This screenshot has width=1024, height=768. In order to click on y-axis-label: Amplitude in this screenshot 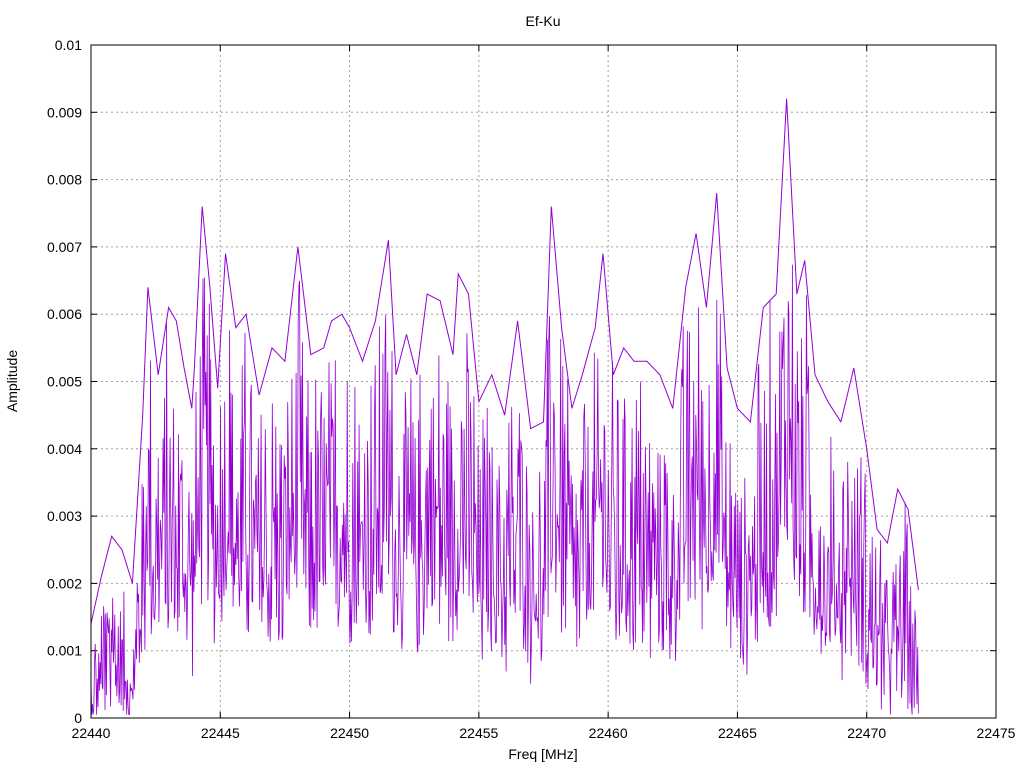, I will do `click(12, 381)`.